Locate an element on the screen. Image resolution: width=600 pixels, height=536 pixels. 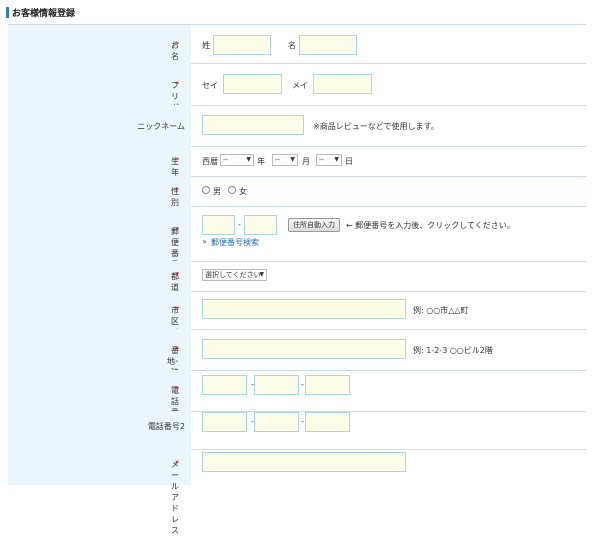
postal-search-link: 郵便番号検索 is located at coordinates (235, 242).